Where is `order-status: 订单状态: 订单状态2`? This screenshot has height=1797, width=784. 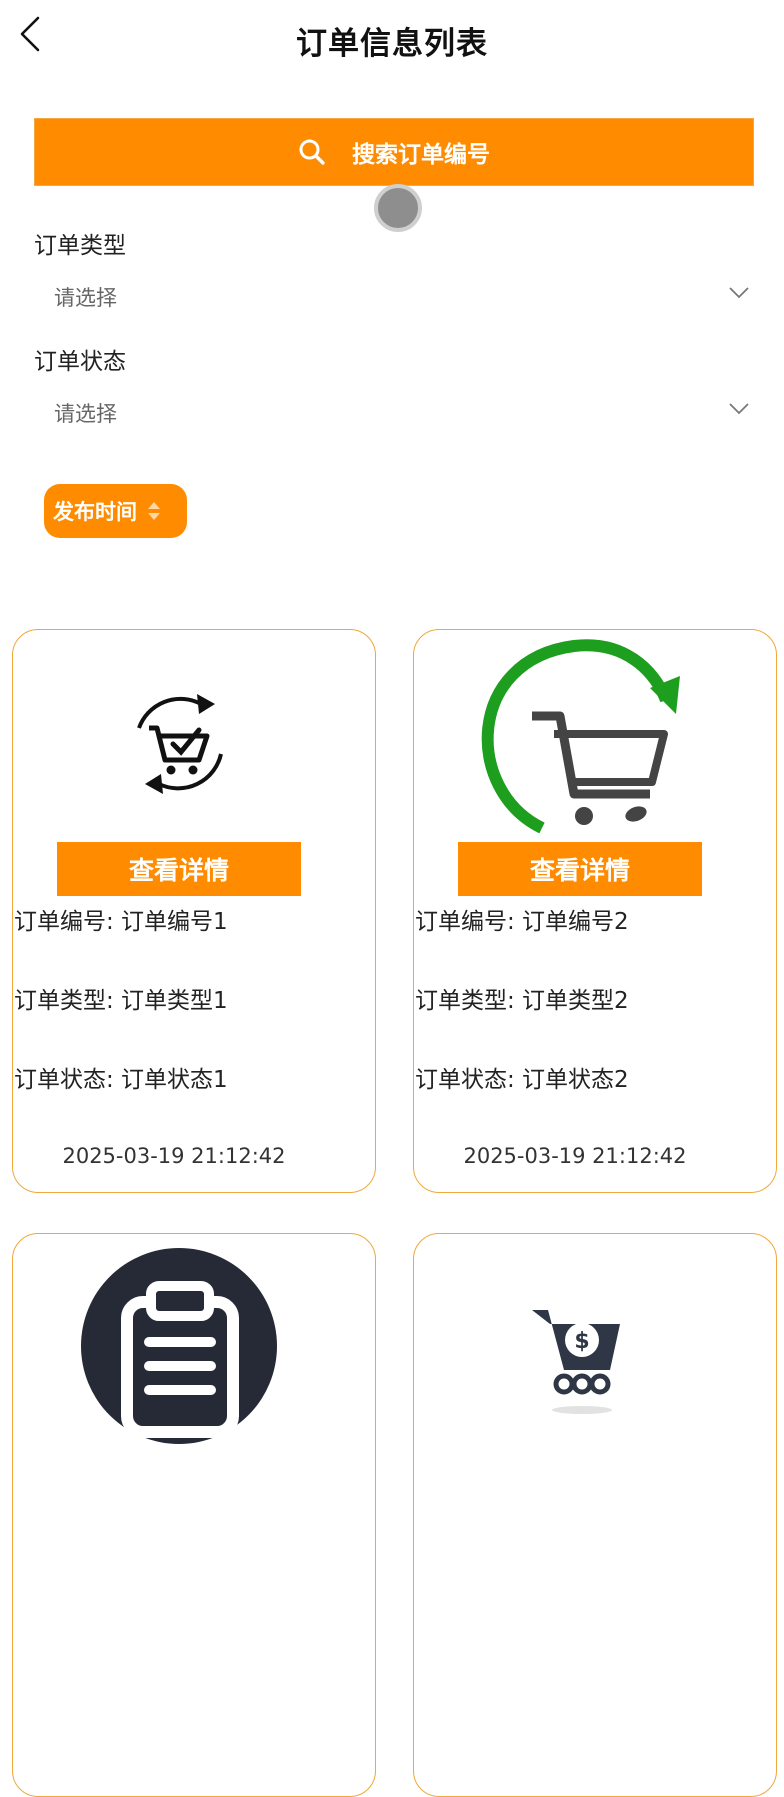
order-status: 订单状态: 订单状态2 is located at coordinates (522, 1080).